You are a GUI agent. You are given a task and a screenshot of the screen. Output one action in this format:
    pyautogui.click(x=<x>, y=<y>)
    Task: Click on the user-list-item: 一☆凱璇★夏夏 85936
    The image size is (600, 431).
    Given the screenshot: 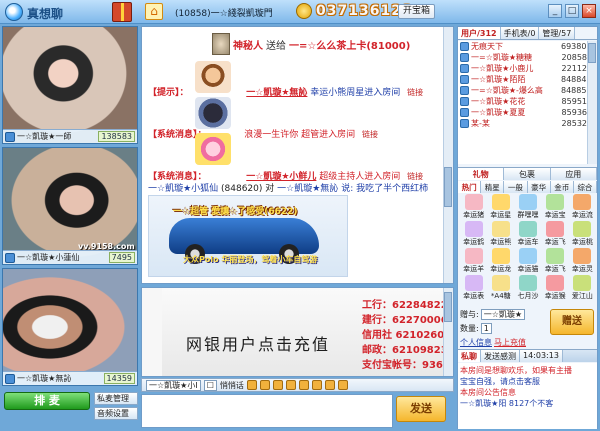 What is the action you would take?
    pyautogui.click(x=527, y=112)
    